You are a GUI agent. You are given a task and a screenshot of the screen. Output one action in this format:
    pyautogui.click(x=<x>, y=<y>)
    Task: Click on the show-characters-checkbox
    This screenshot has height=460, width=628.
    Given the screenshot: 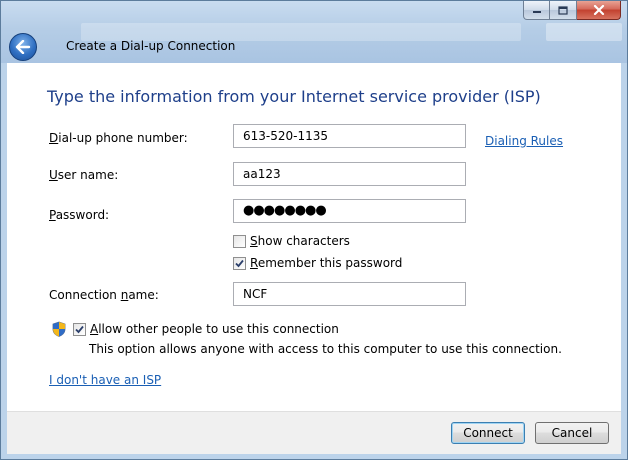 What is the action you would take?
    pyautogui.click(x=239, y=241)
    